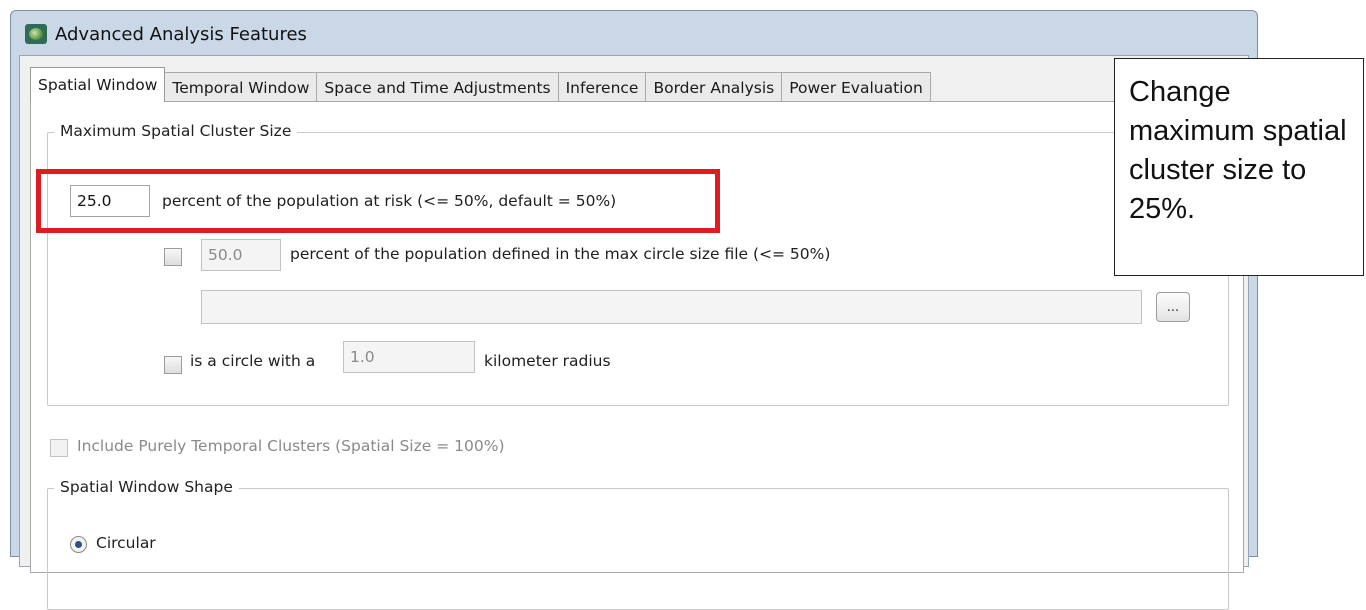 This screenshot has height=610, width=1366. What do you see at coordinates (547, 361) in the screenshot?
I see `circle-radius-suffix-label: kilometer radius` at bounding box center [547, 361].